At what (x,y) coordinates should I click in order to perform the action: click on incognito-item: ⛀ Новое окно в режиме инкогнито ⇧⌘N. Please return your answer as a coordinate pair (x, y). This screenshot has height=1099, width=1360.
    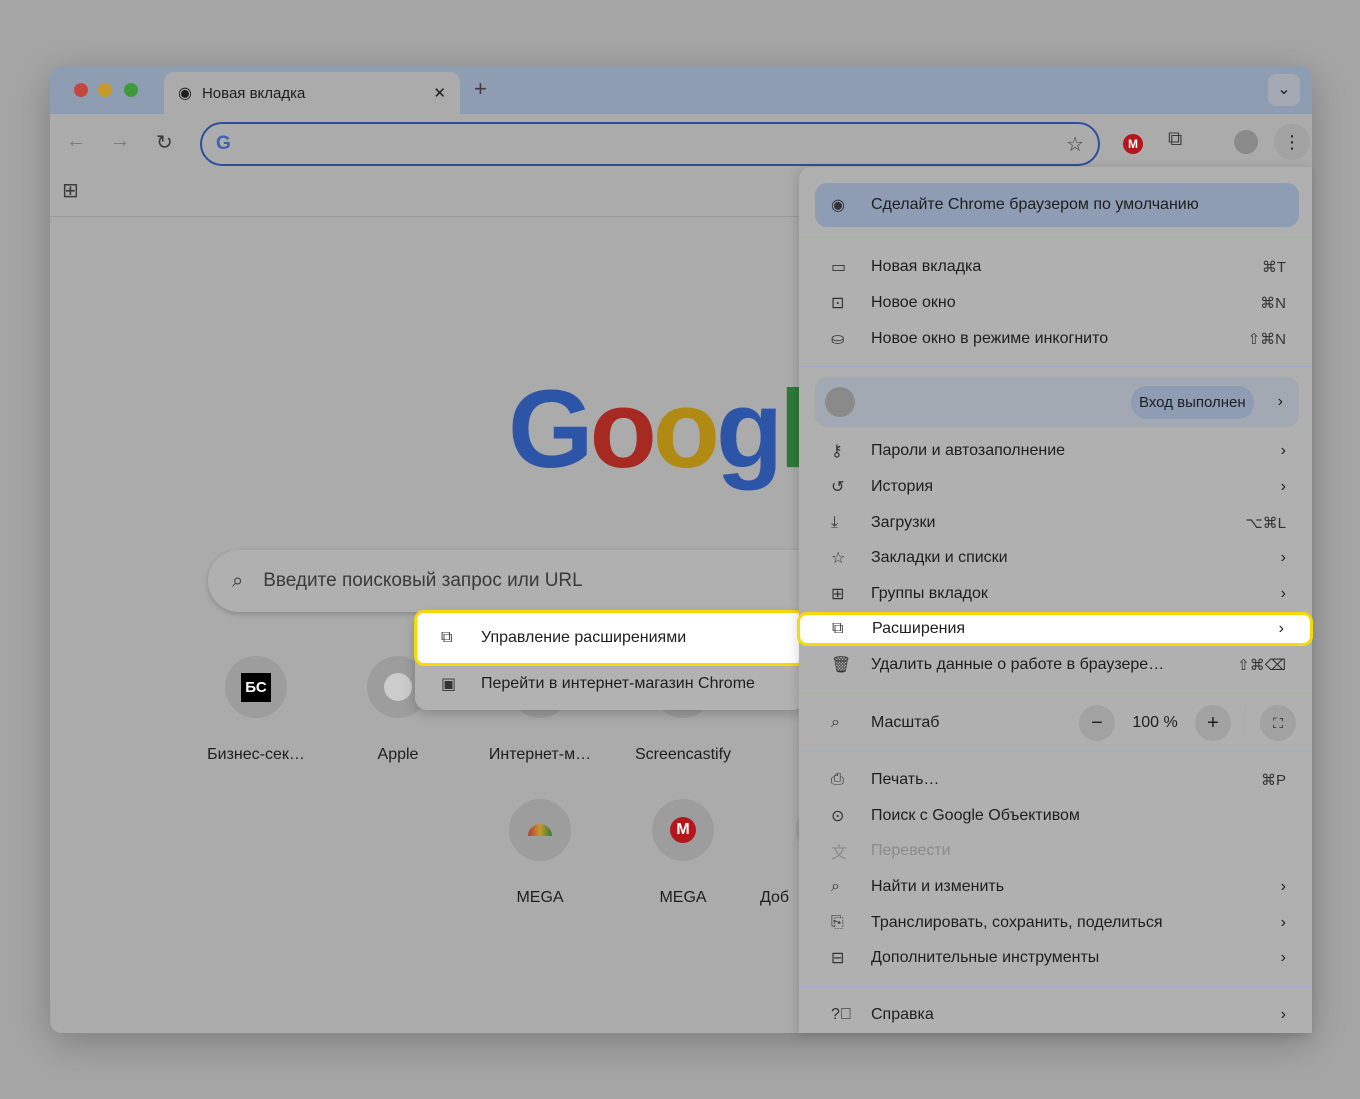
    Looking at the image, I should click on (1055, 339).